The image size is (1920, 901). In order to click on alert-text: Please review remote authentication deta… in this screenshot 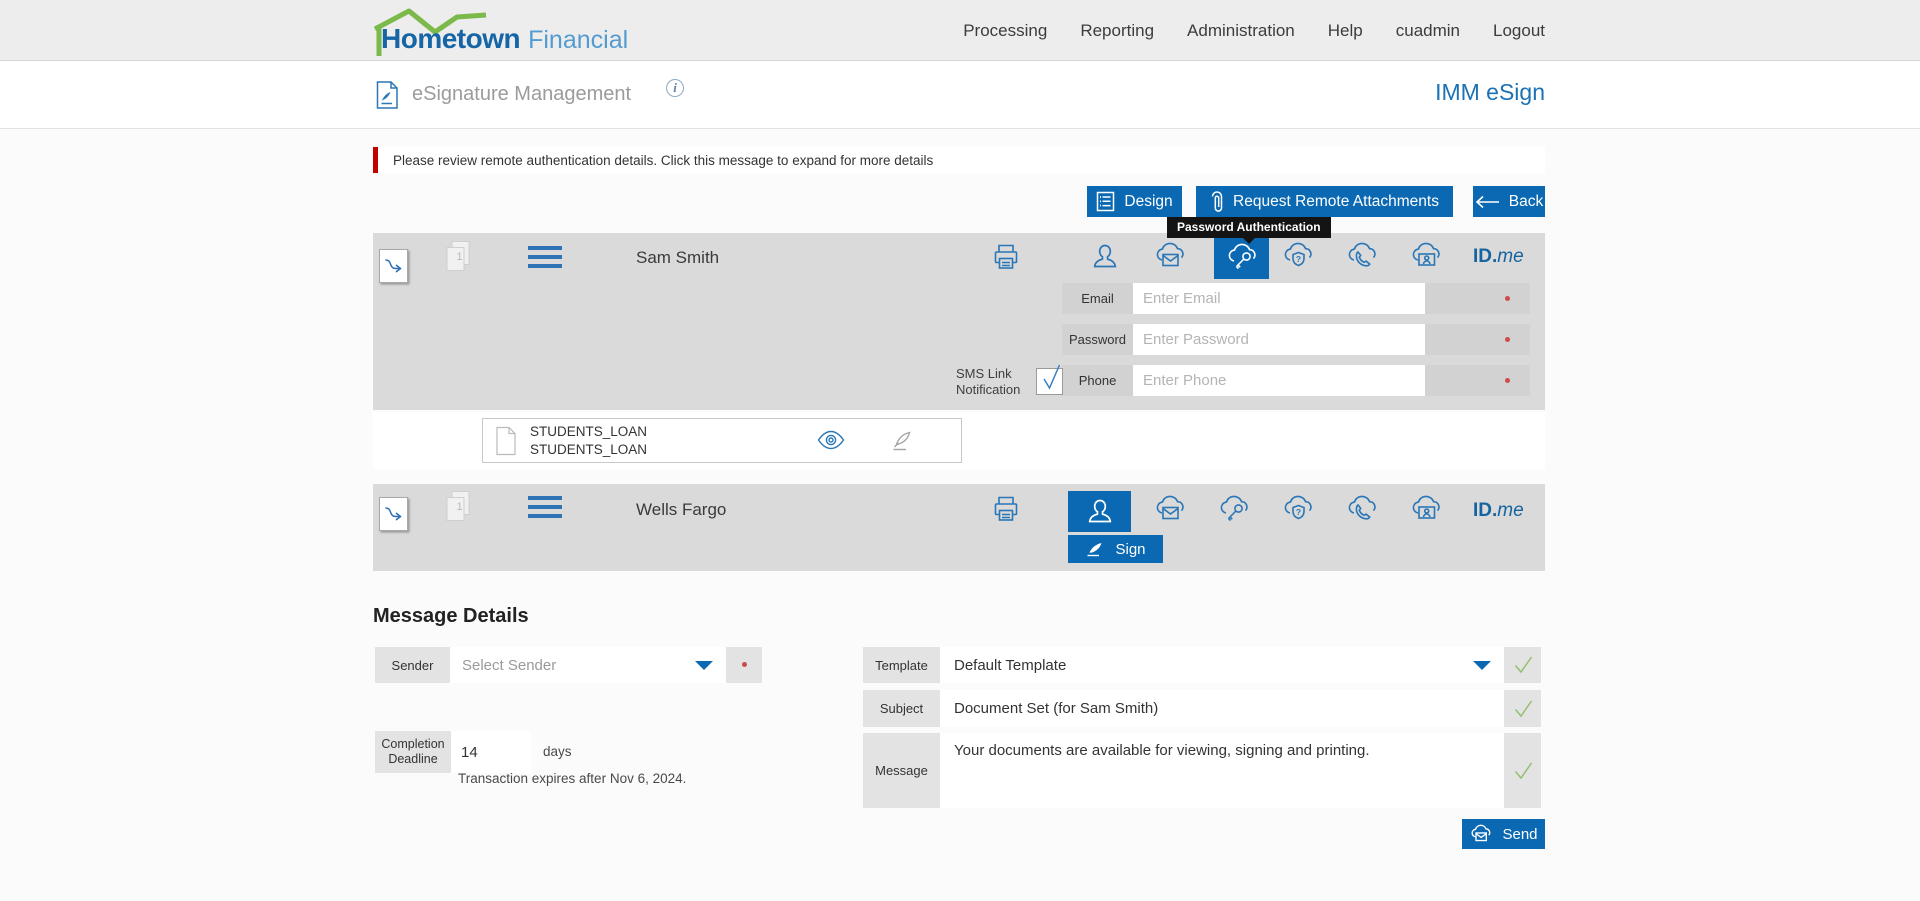, I will do `click(663, 160)`.